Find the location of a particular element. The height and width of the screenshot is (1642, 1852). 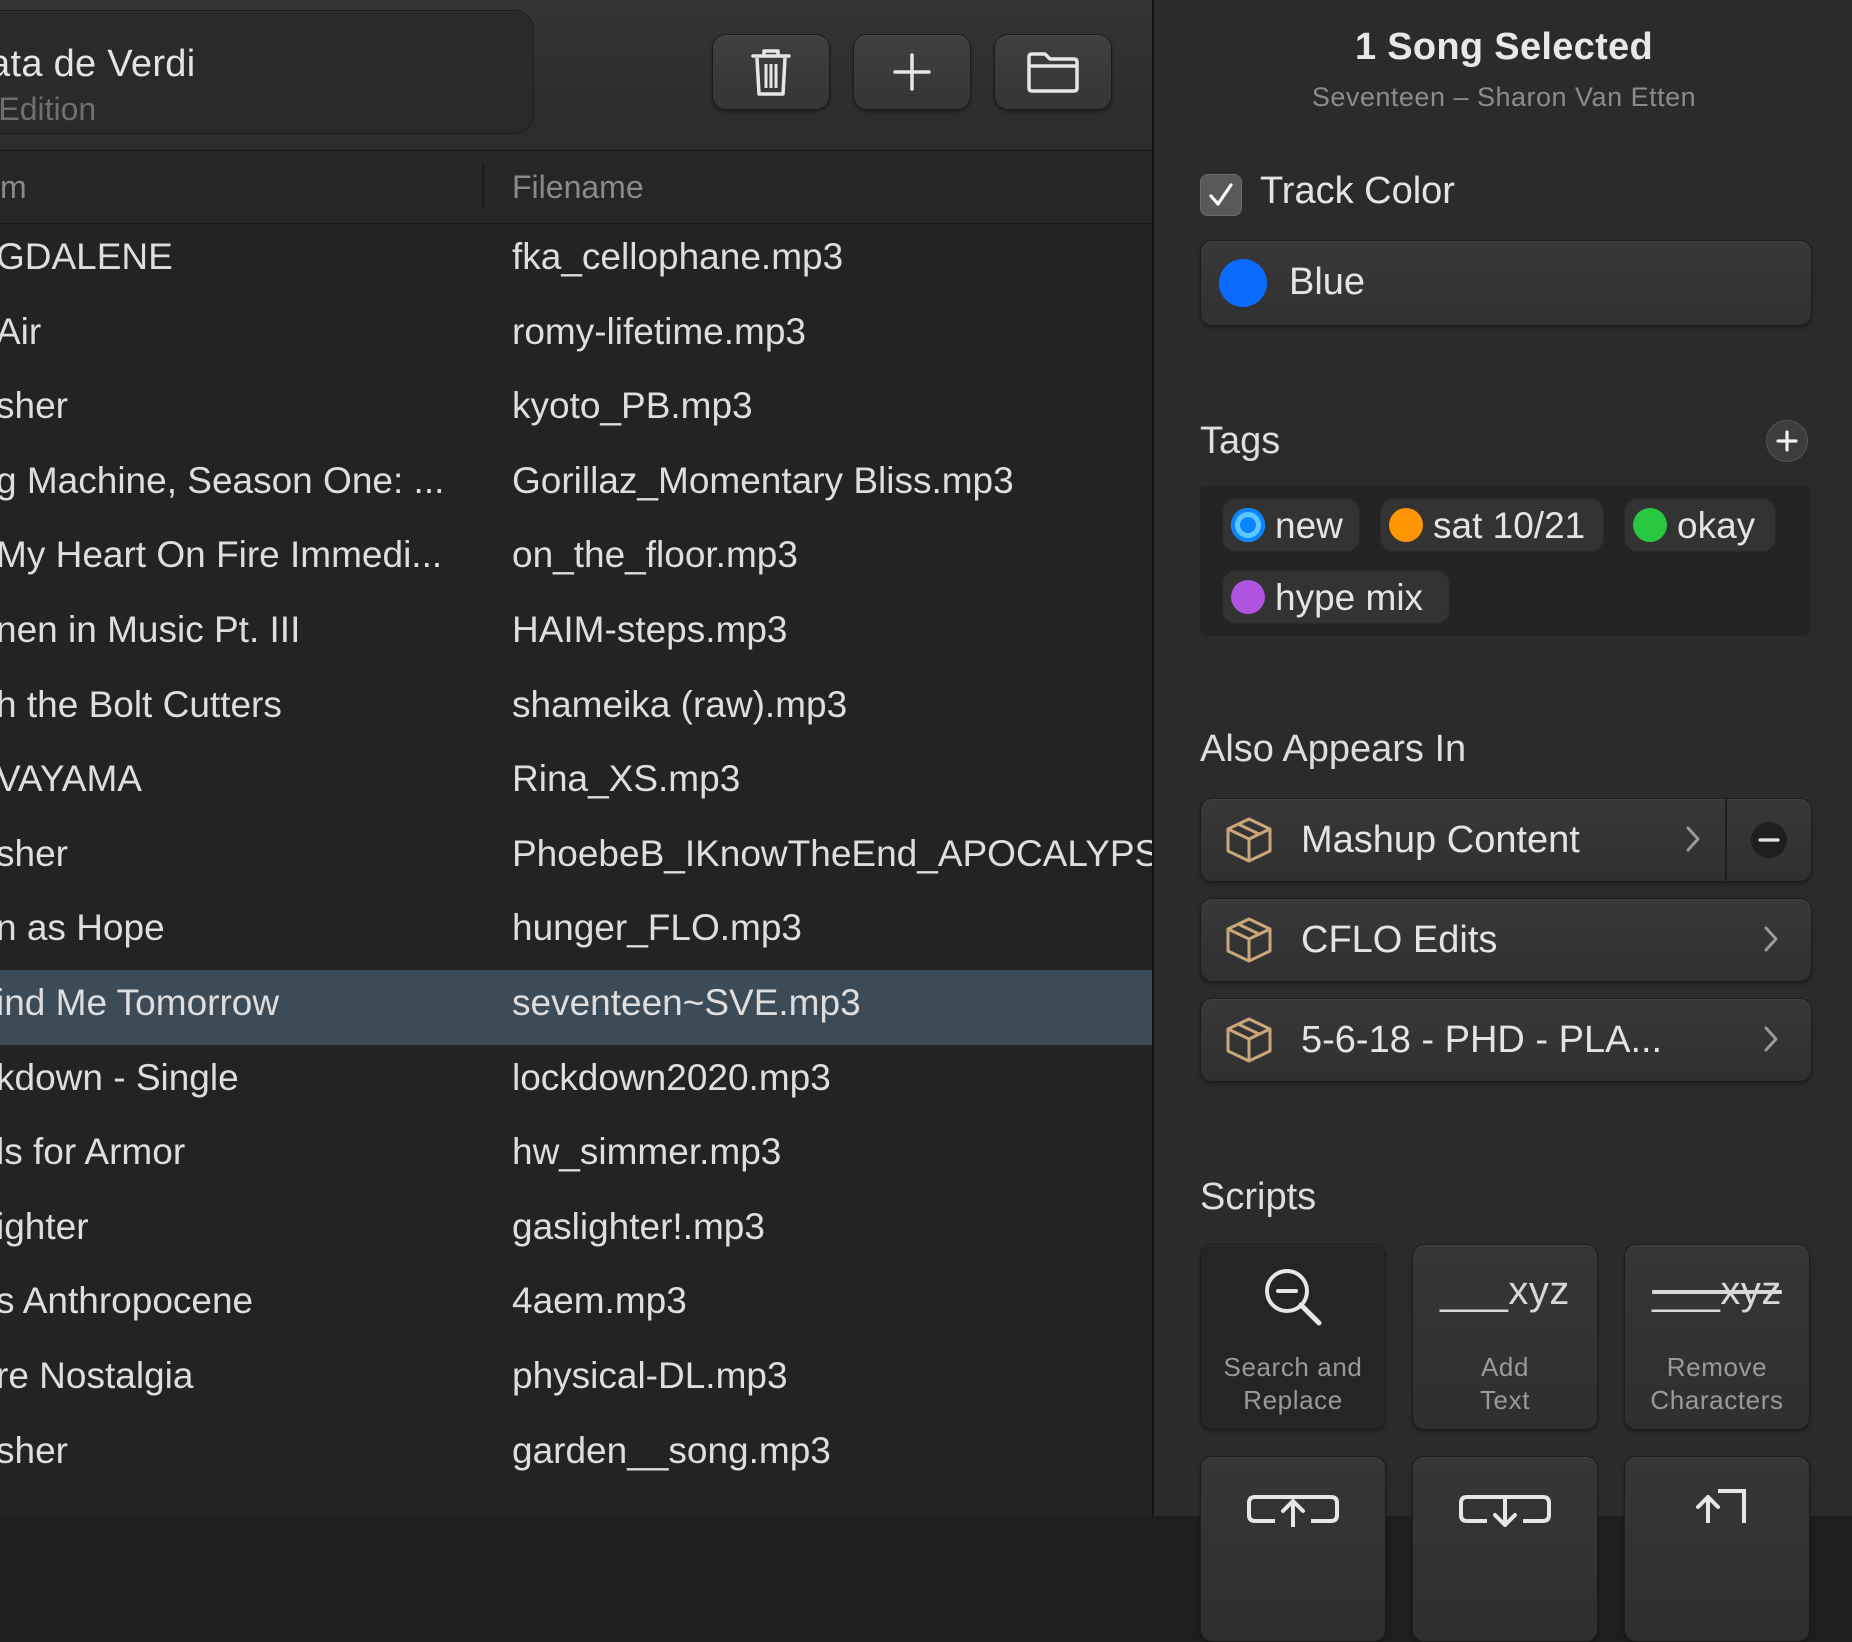

tag-chip: hype mix is located at coordinates (1336, 597).